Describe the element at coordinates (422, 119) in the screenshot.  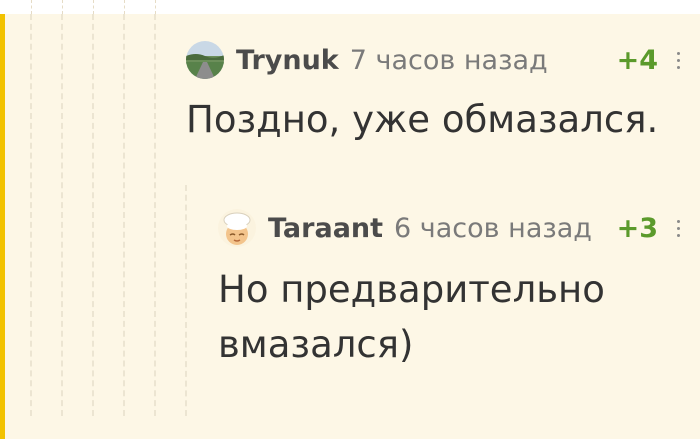
I see `comment-text: Поздно, уже обмазался.` at that location.